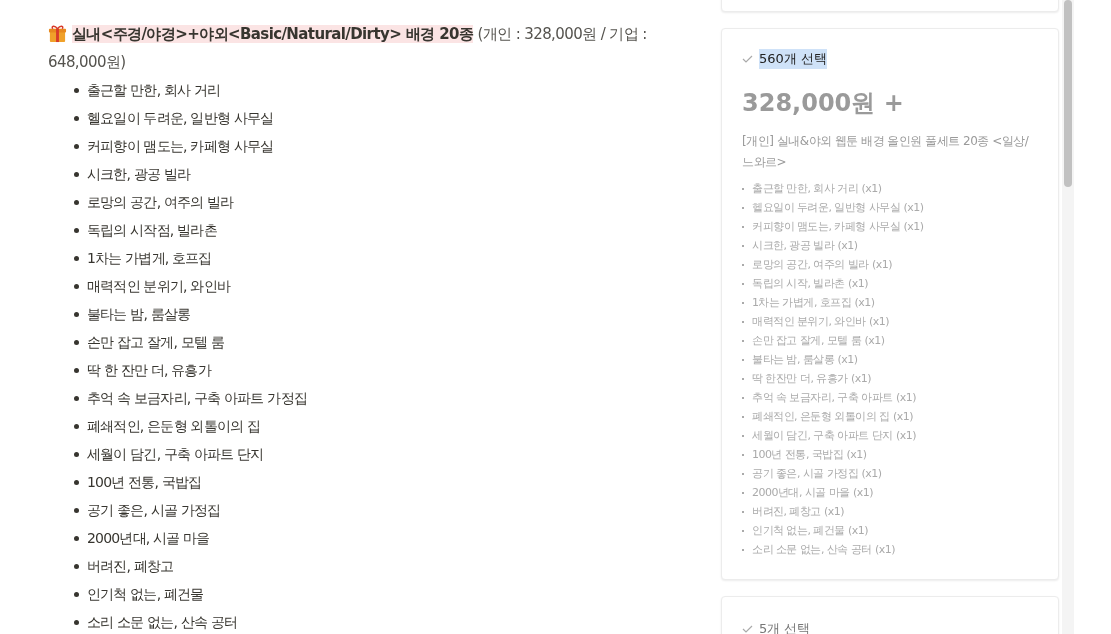 The width and height of the screenshot is (1111, 634). I want to click on option-item: 100년 전통, 국밥집 (x1), so click(809, 455).